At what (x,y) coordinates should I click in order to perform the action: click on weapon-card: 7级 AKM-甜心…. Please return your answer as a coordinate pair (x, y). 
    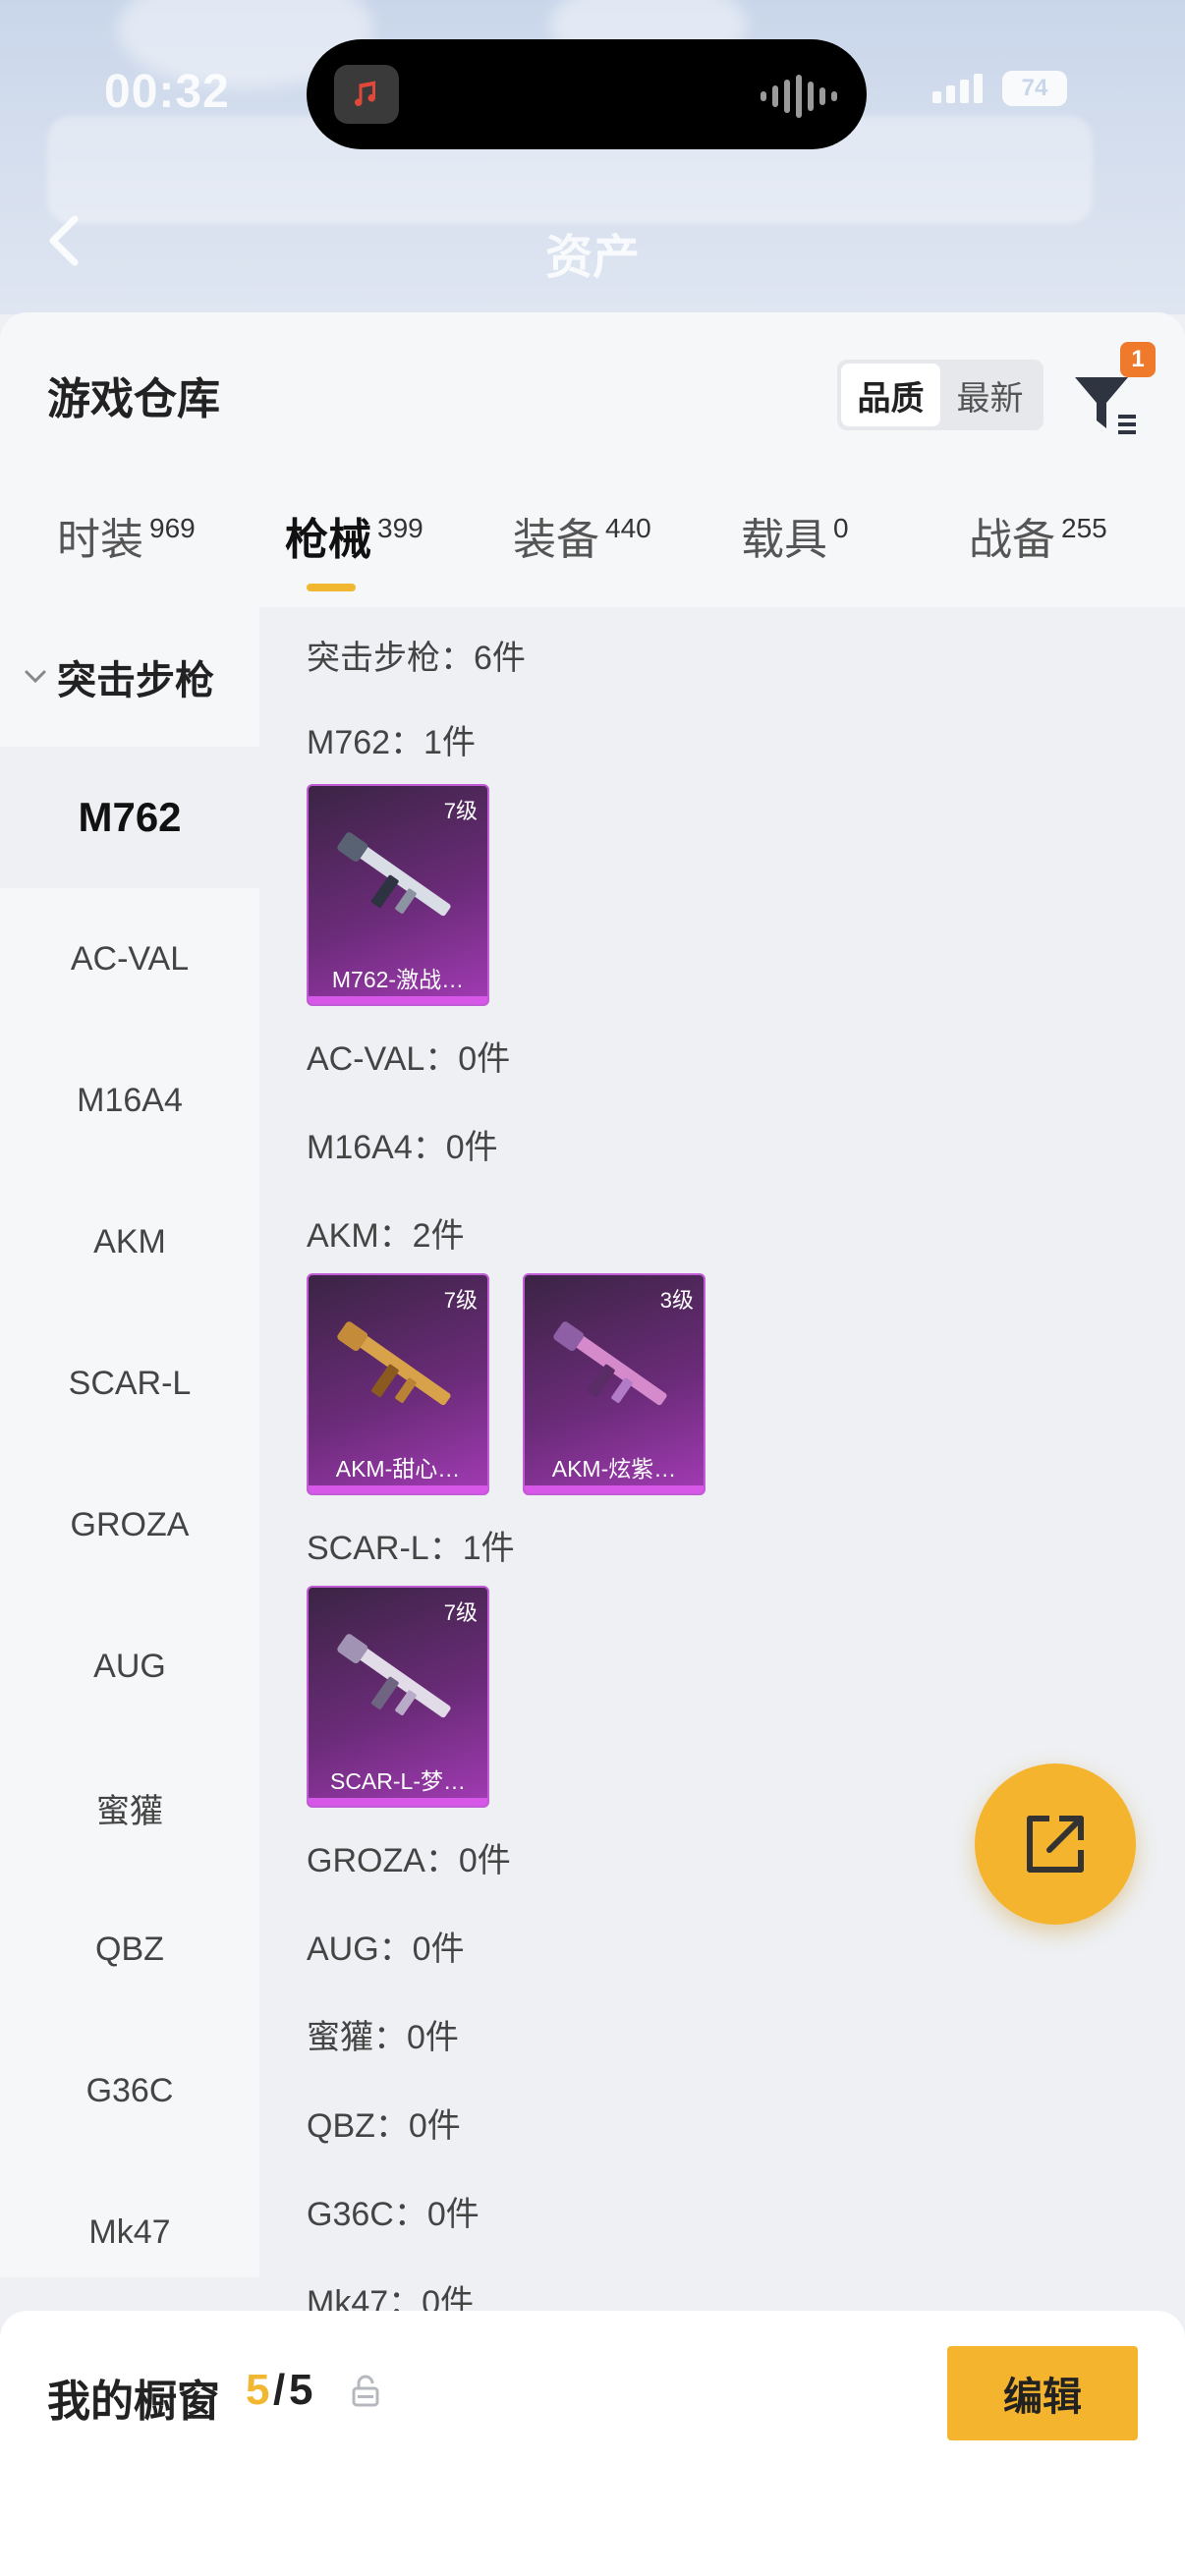
    Looking at the image, I should click on (398, 1384).